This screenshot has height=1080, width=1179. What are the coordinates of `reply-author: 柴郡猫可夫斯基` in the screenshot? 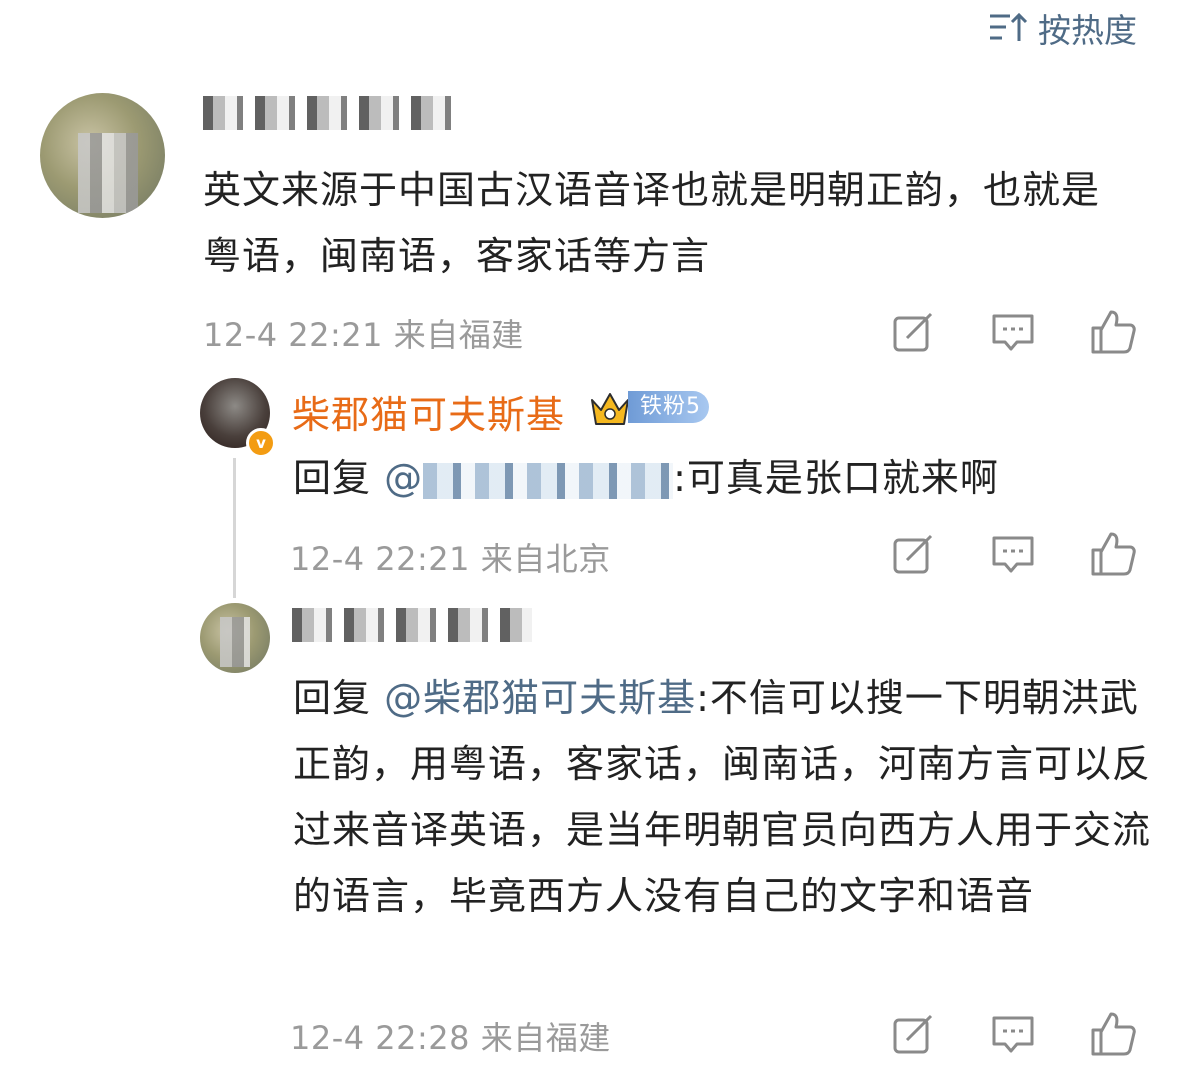 It's located at (428, 411).